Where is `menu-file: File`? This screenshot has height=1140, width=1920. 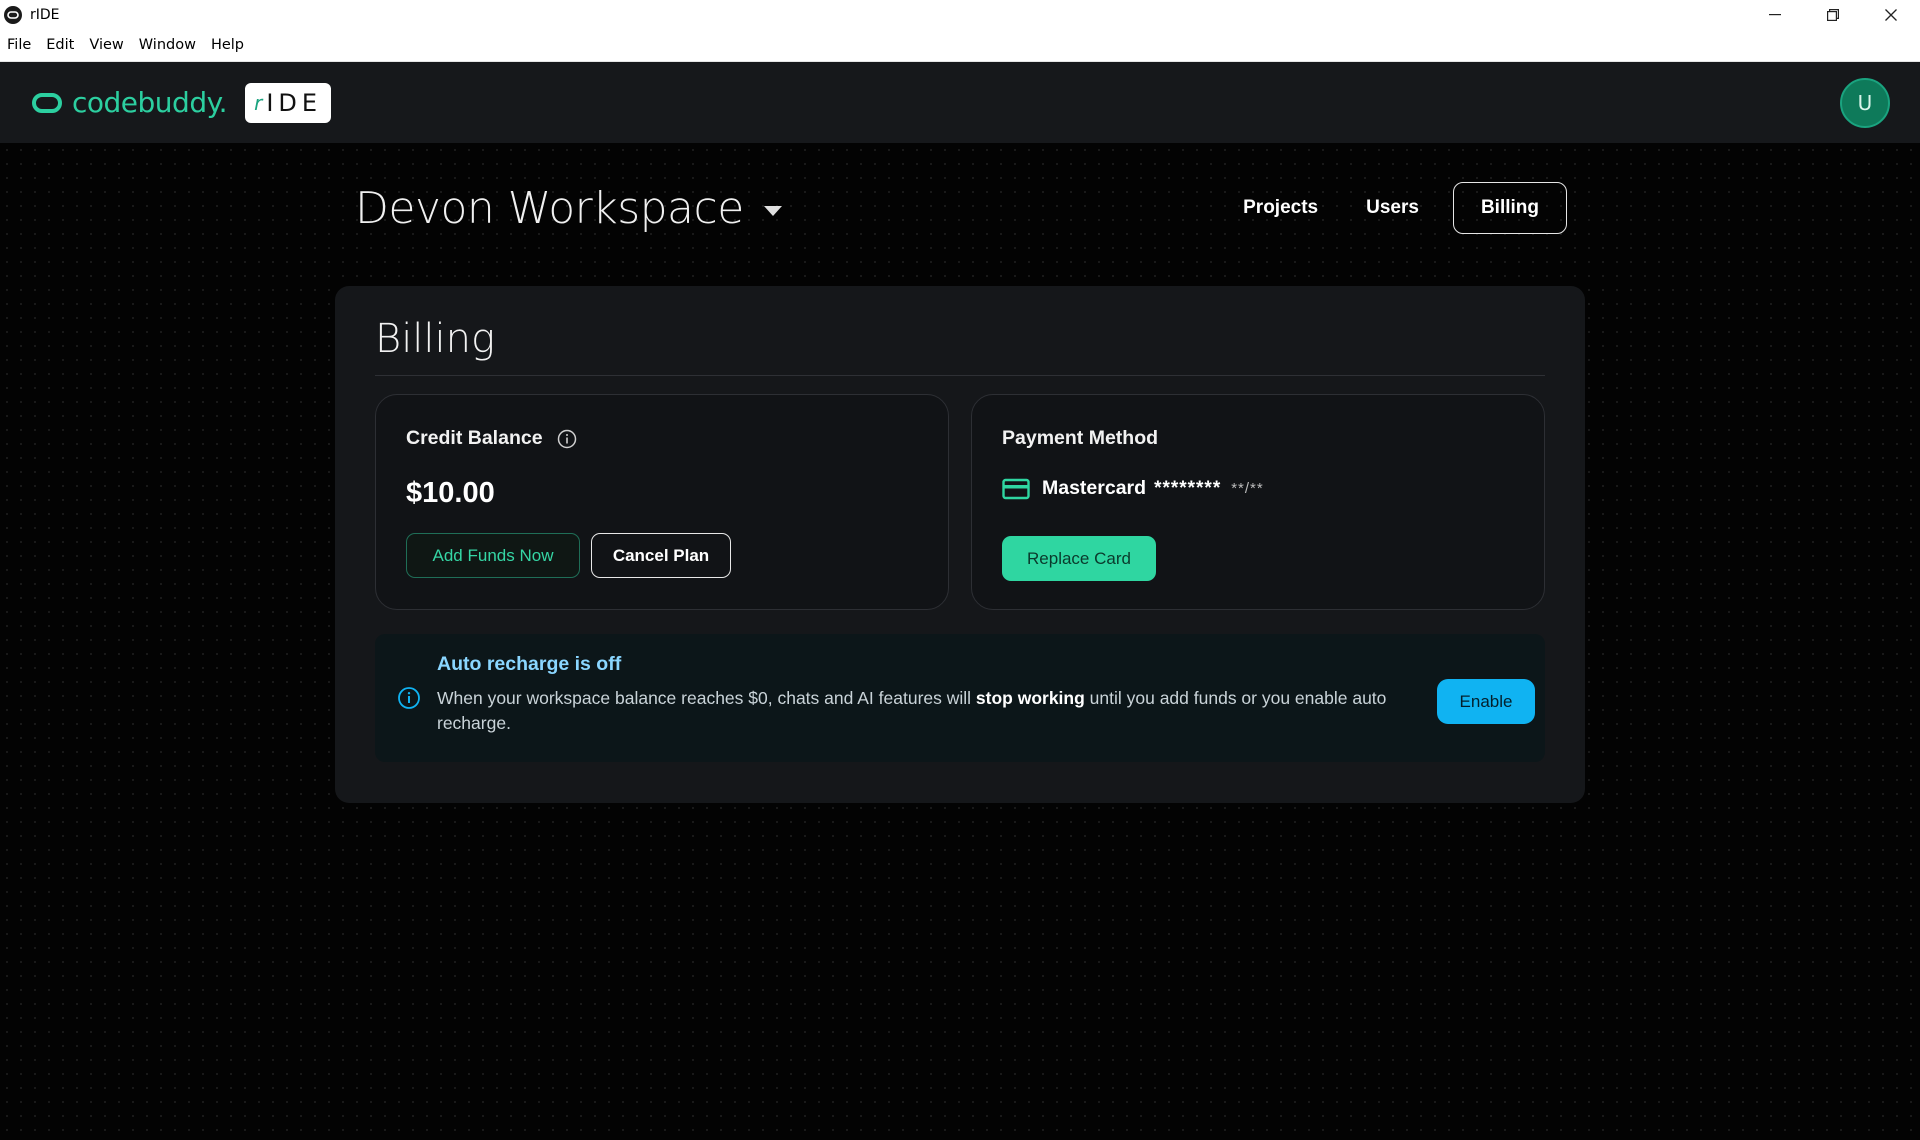 menu-file: File is located at coordinates (19, 45).